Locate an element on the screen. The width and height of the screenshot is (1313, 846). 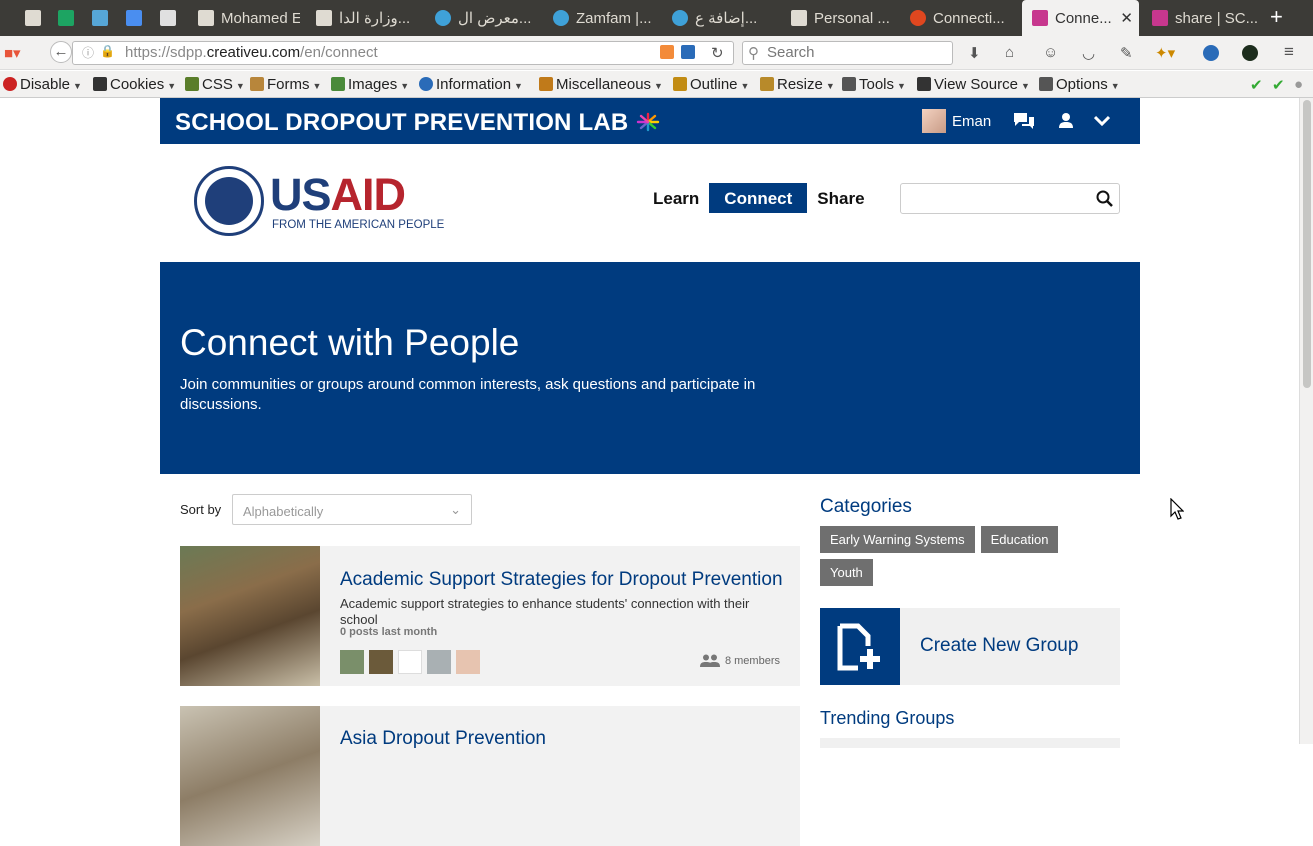
dev-menu-css: CSS ▼ is located at coordinates (215, 84).